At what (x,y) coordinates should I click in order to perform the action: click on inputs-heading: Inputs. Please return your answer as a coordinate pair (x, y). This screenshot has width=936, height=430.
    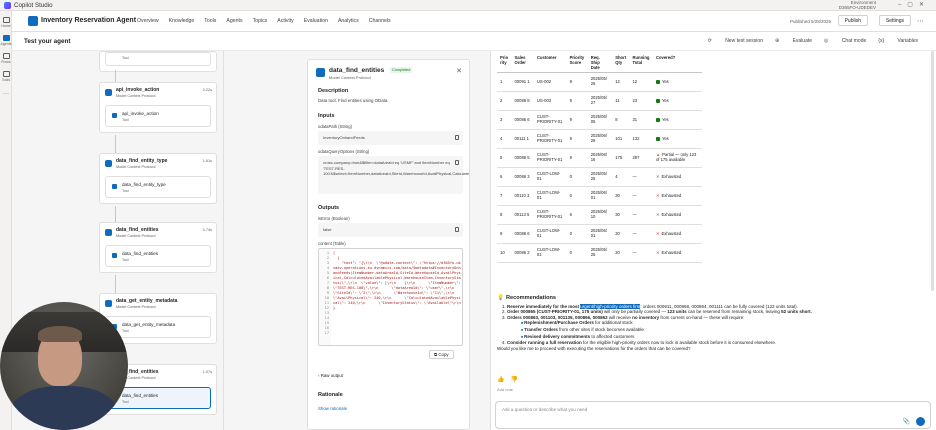
    Looking at the image, I should click on (326, 116).